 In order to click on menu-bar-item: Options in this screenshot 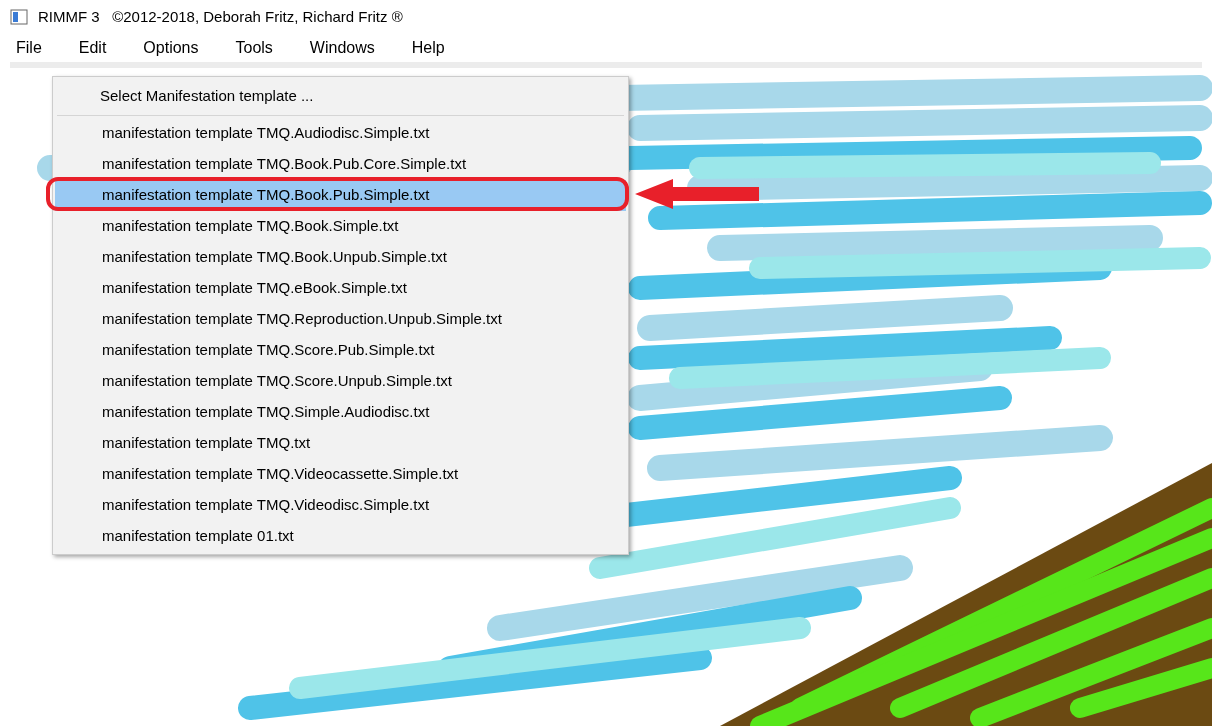, I will do `click(171, 48)`.